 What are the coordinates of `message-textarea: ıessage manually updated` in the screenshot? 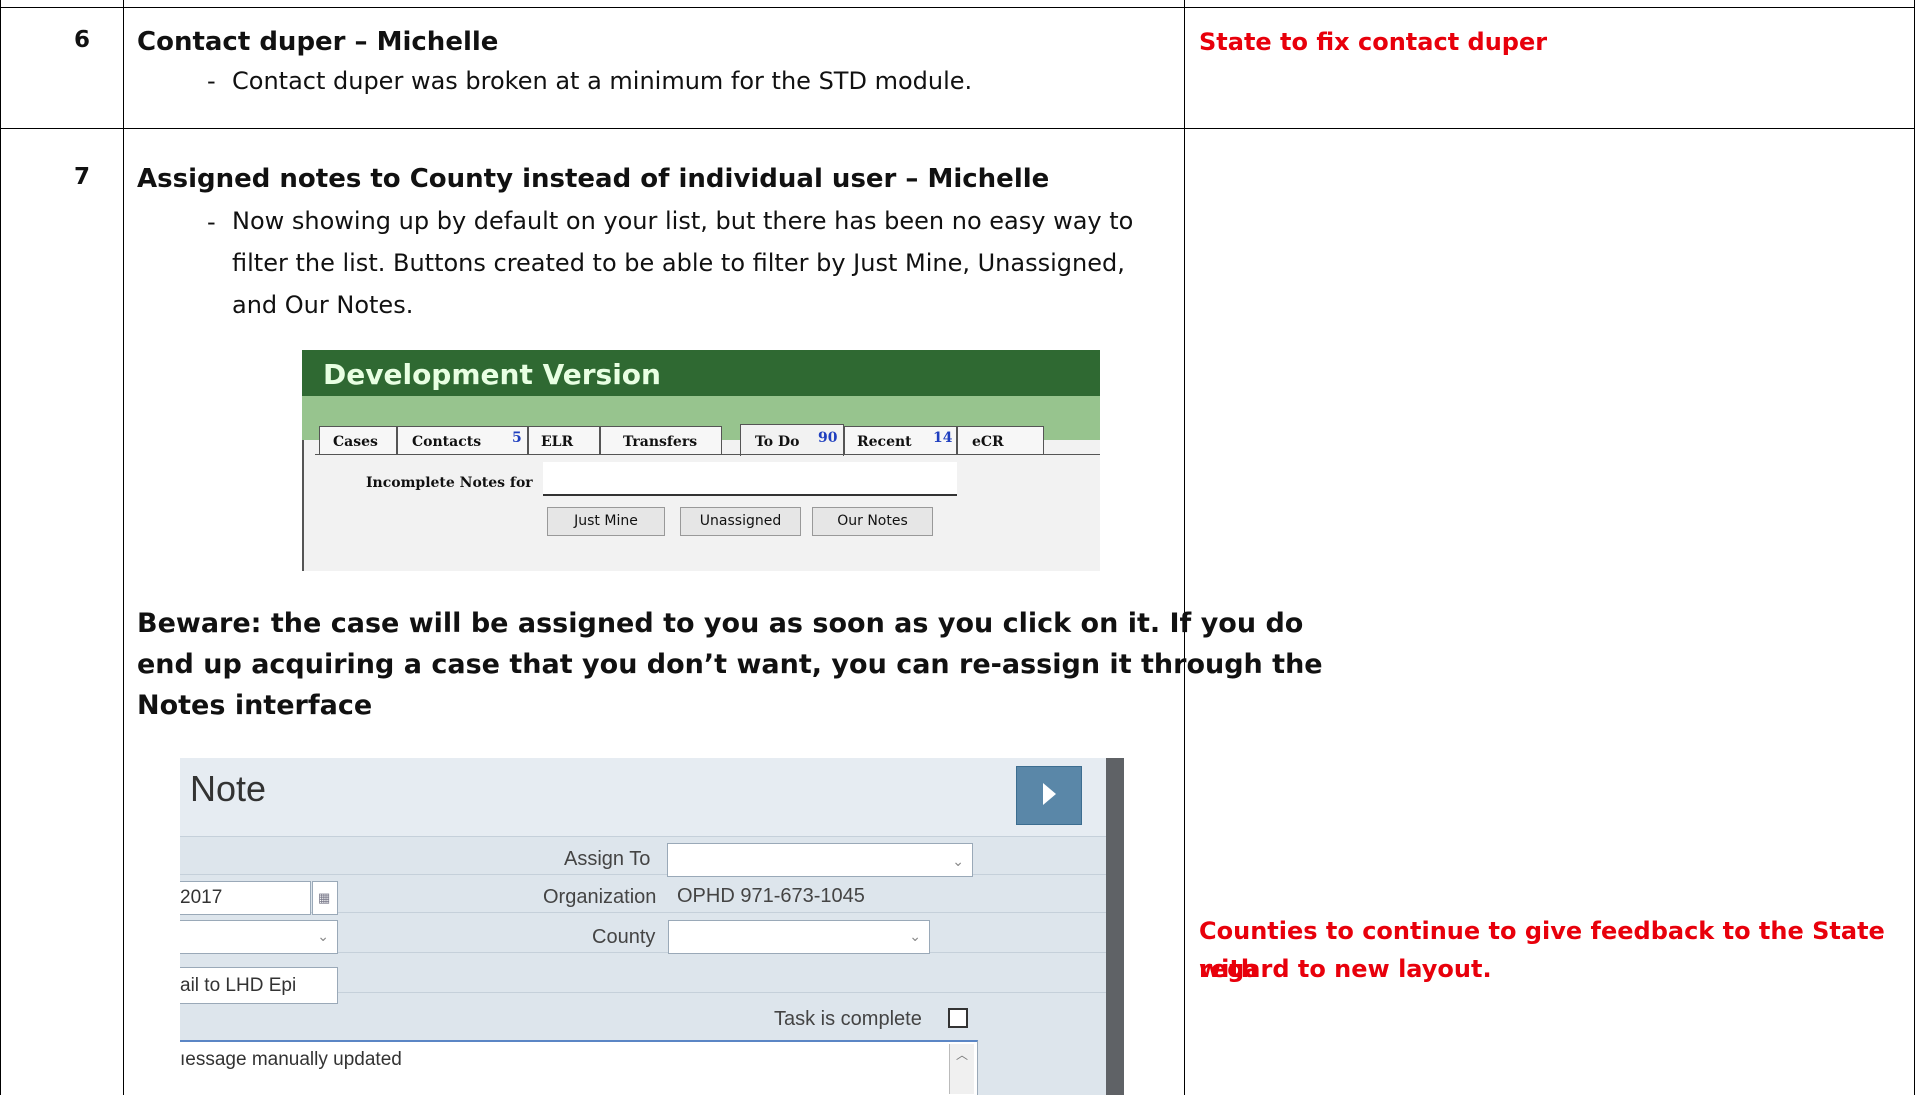 It's located at (579, 1067).